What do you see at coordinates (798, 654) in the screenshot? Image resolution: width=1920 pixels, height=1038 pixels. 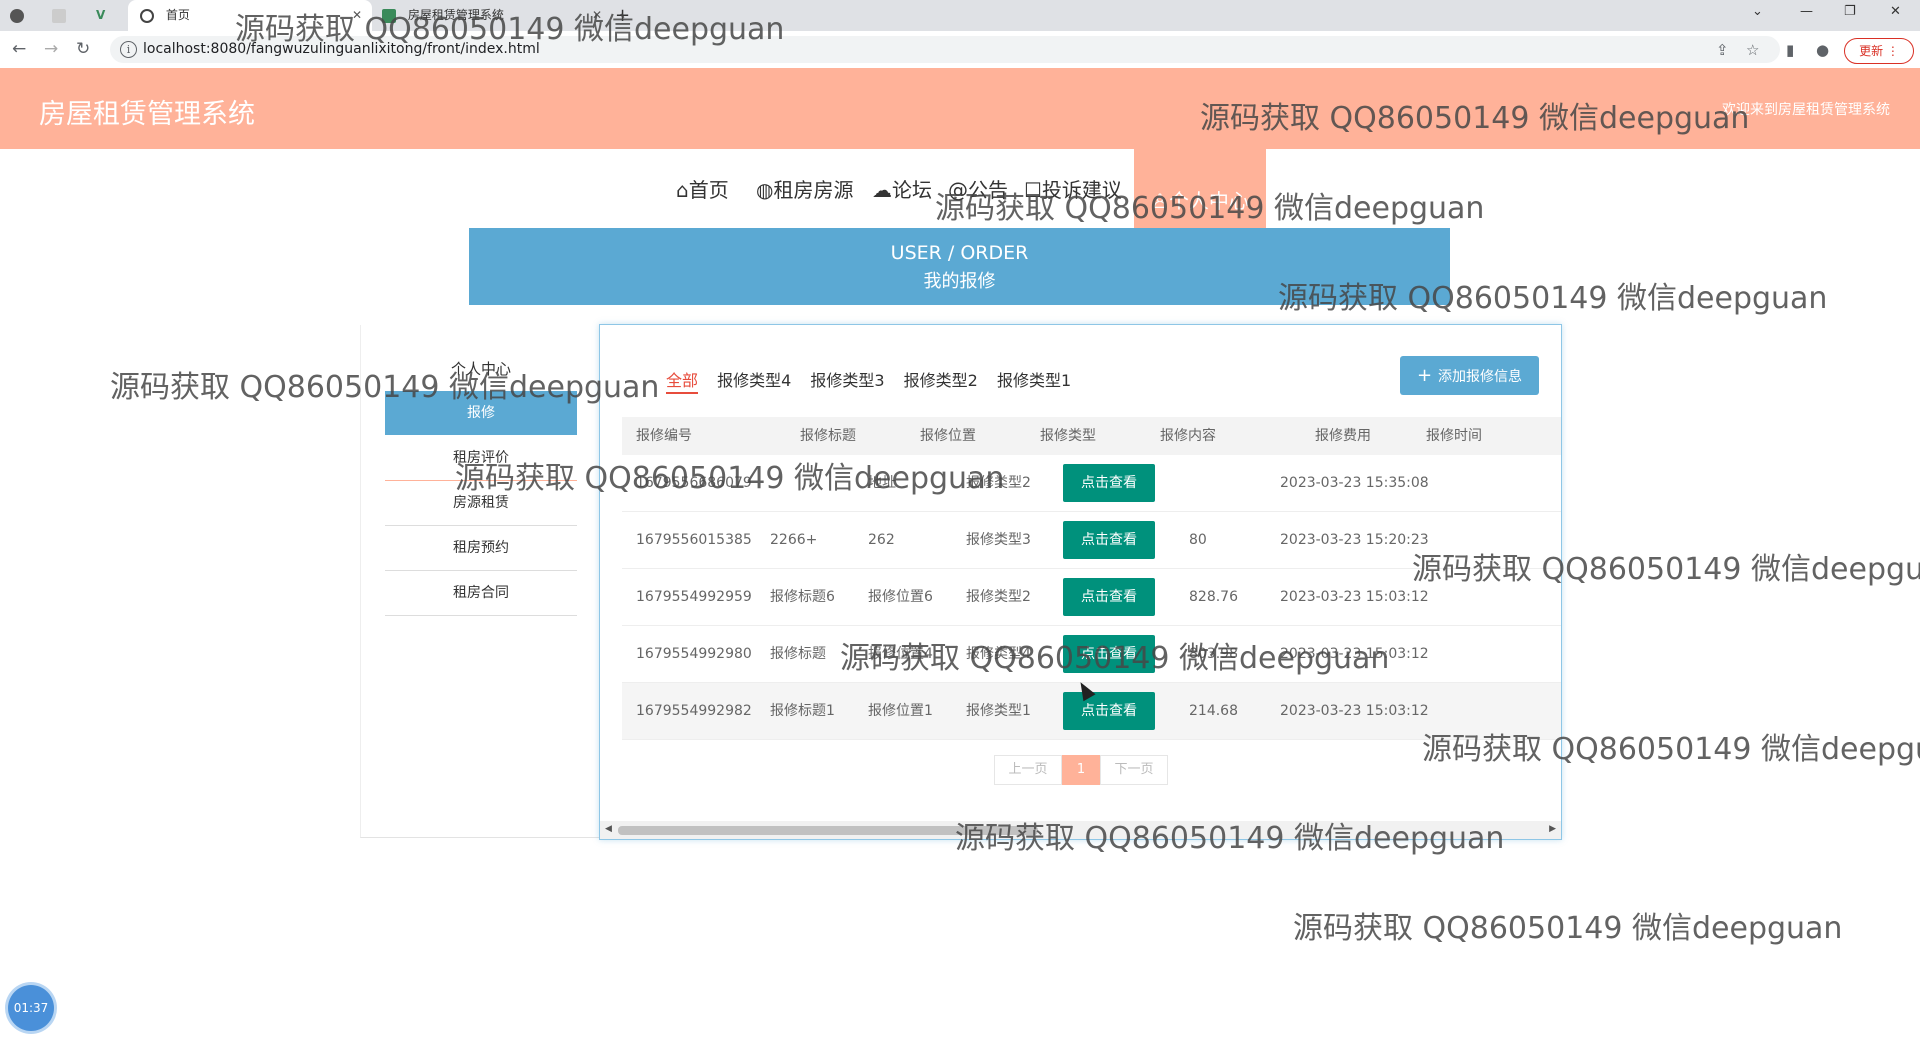 I see `table-cell-title: 报修标题` at bounding box center [798, 654].